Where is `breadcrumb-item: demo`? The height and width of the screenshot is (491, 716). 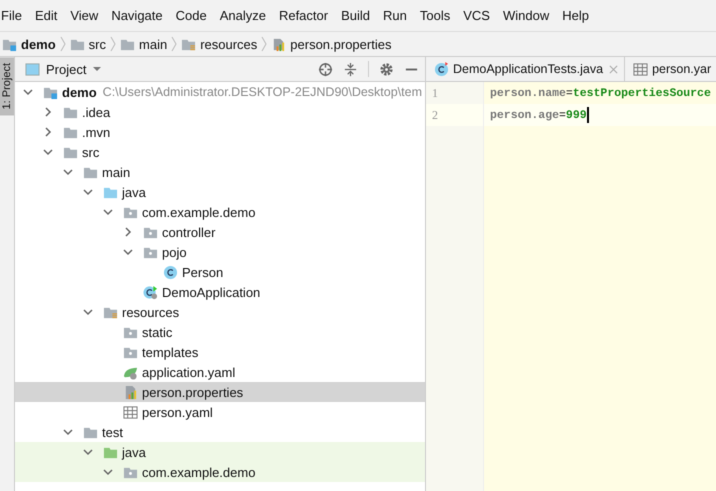
breadcrumb-item: demo is located at coordinates (29, 44).